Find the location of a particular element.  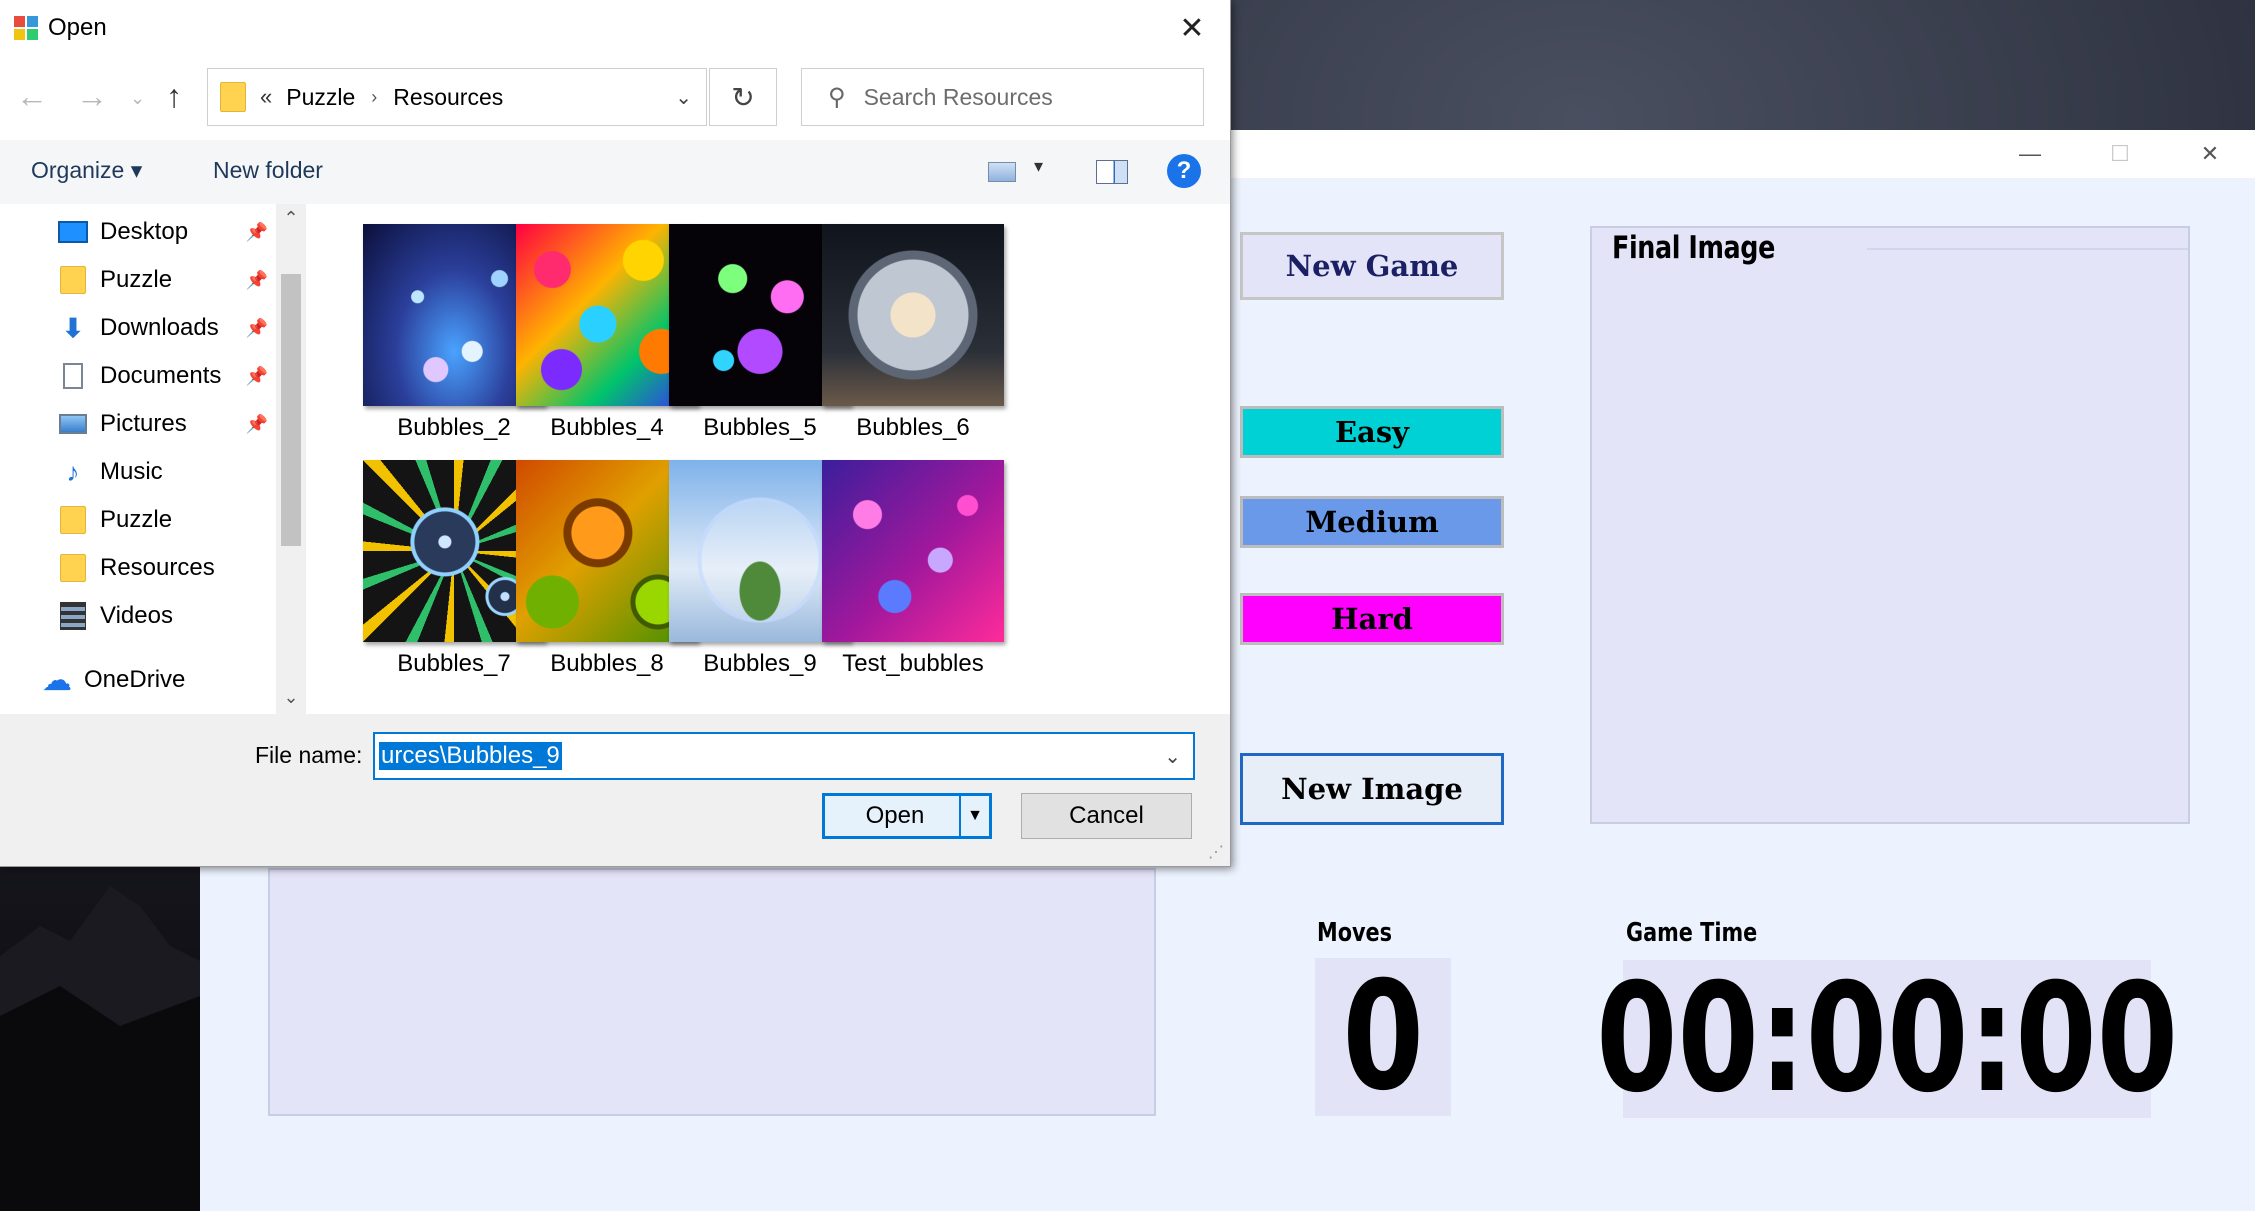

sidebar-item-pictures: Pictures 📌 is located at coordinates (135, 424).